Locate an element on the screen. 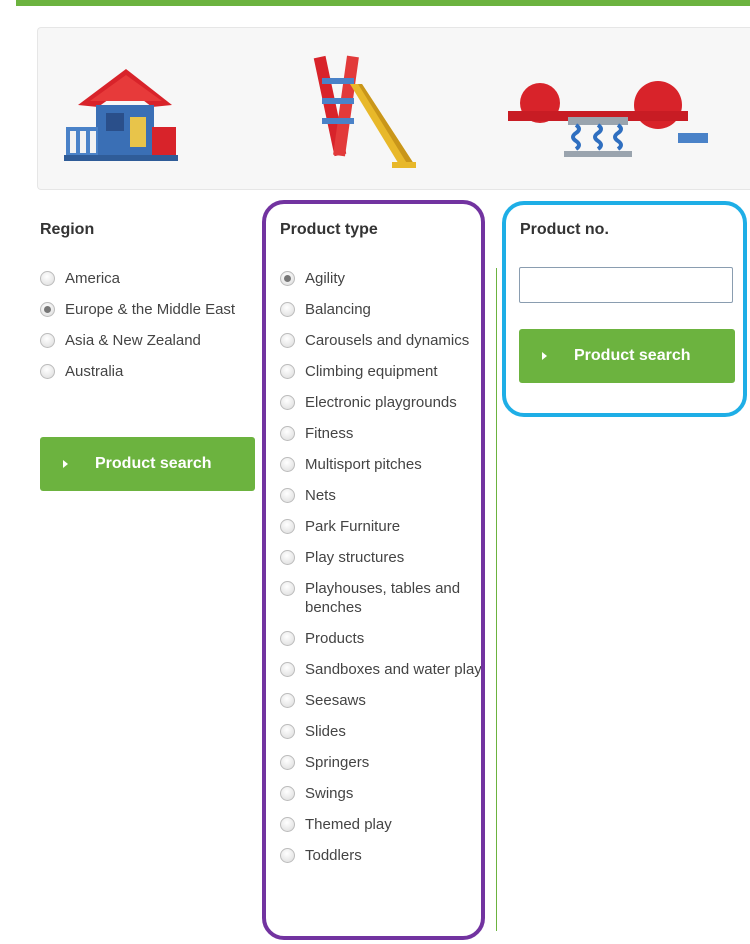  product-no-input is located at coordinates (626, 285).